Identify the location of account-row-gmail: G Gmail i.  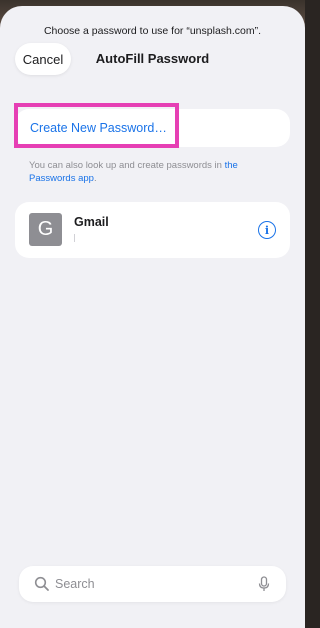
(152, 230).